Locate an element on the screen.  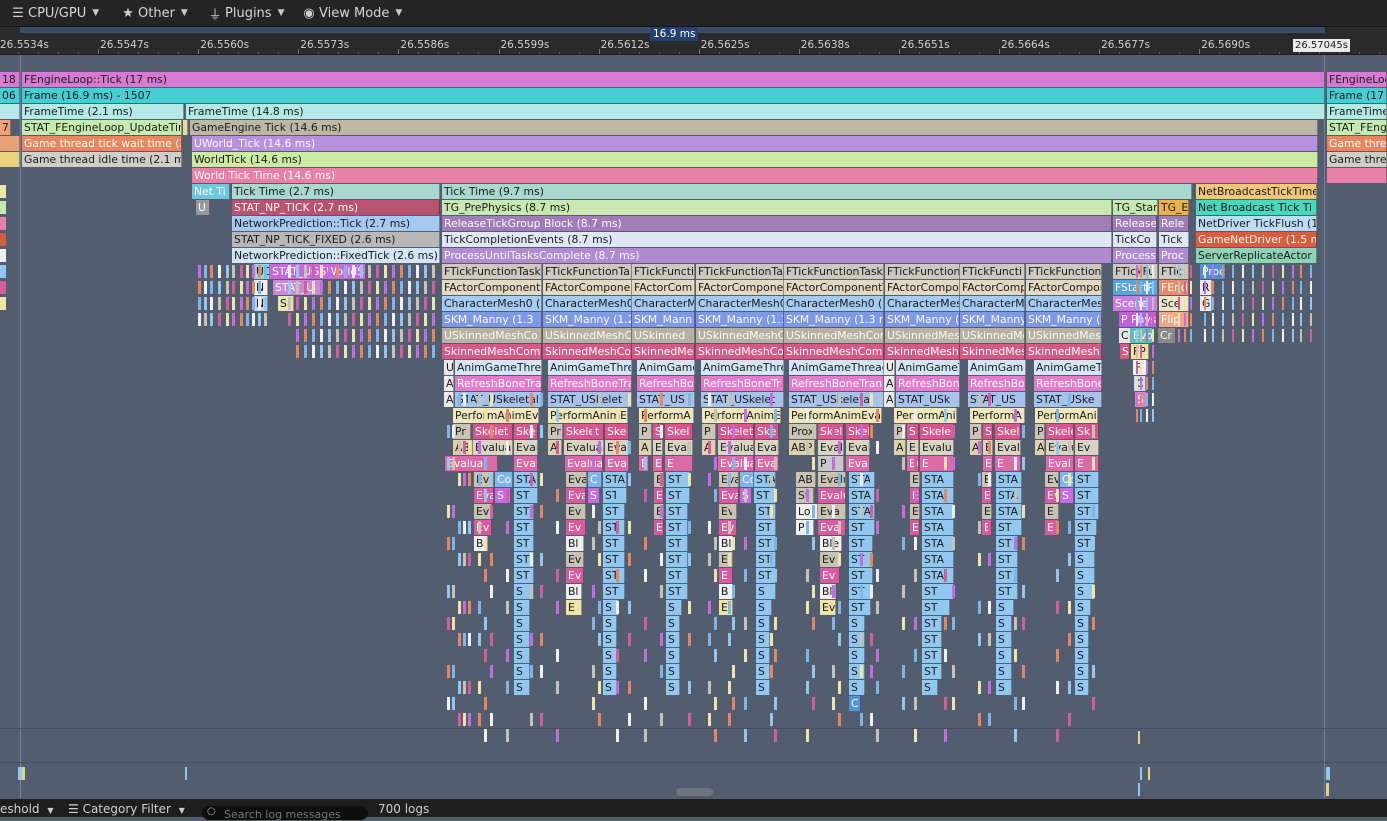
timing-event: SKM_Manny (1.1 is located at coordinates (740, 319).